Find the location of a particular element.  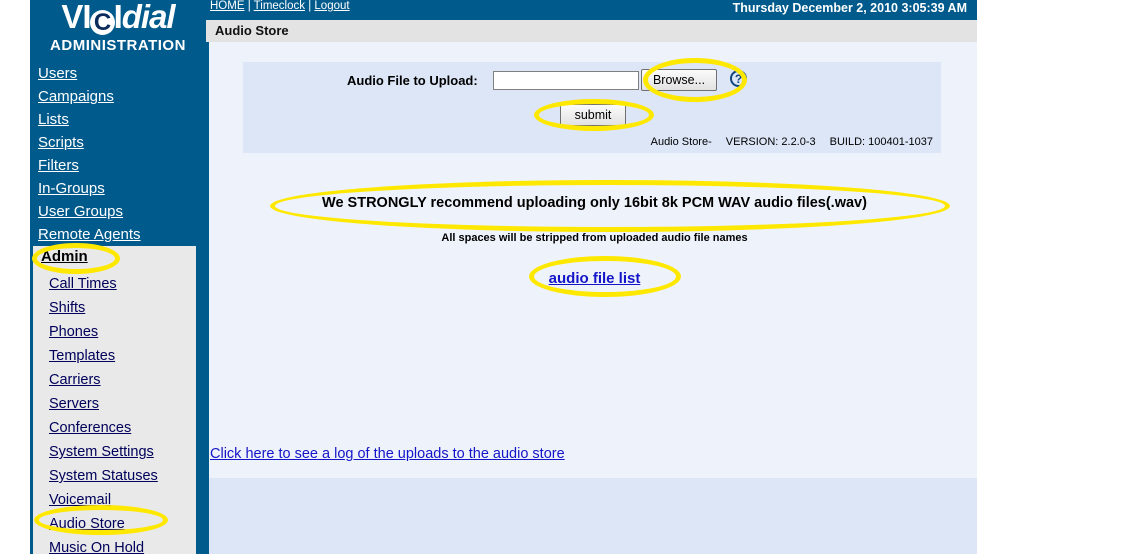

upload-field-label: Audio File to Upload: is located at coordinates (412, 80).